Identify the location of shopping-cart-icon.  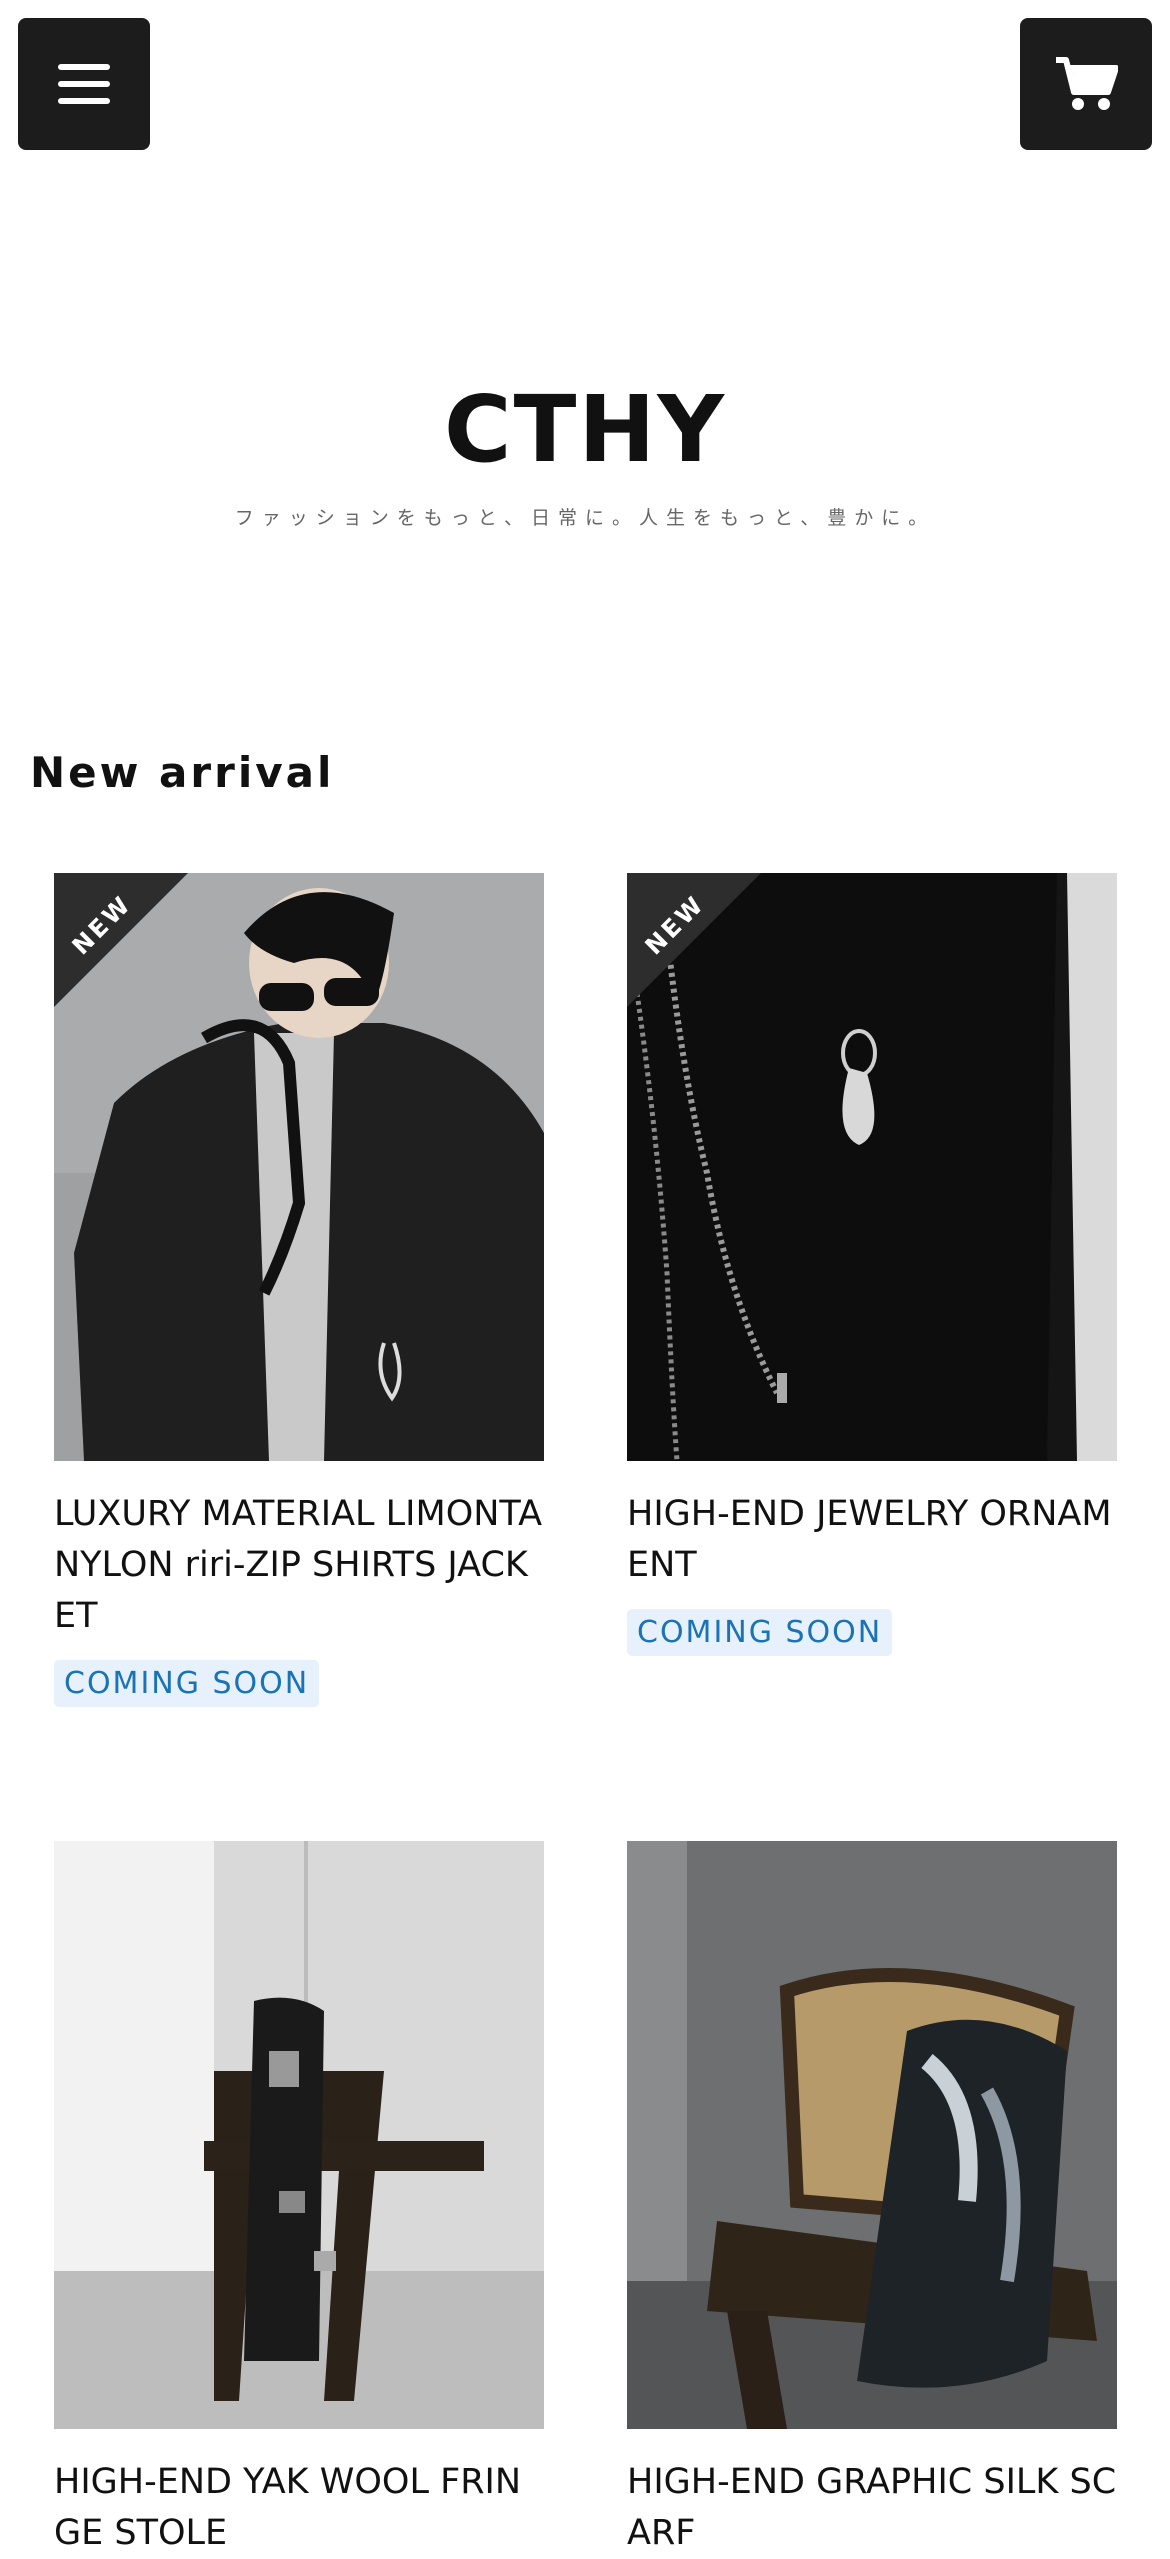
(1087, 83).